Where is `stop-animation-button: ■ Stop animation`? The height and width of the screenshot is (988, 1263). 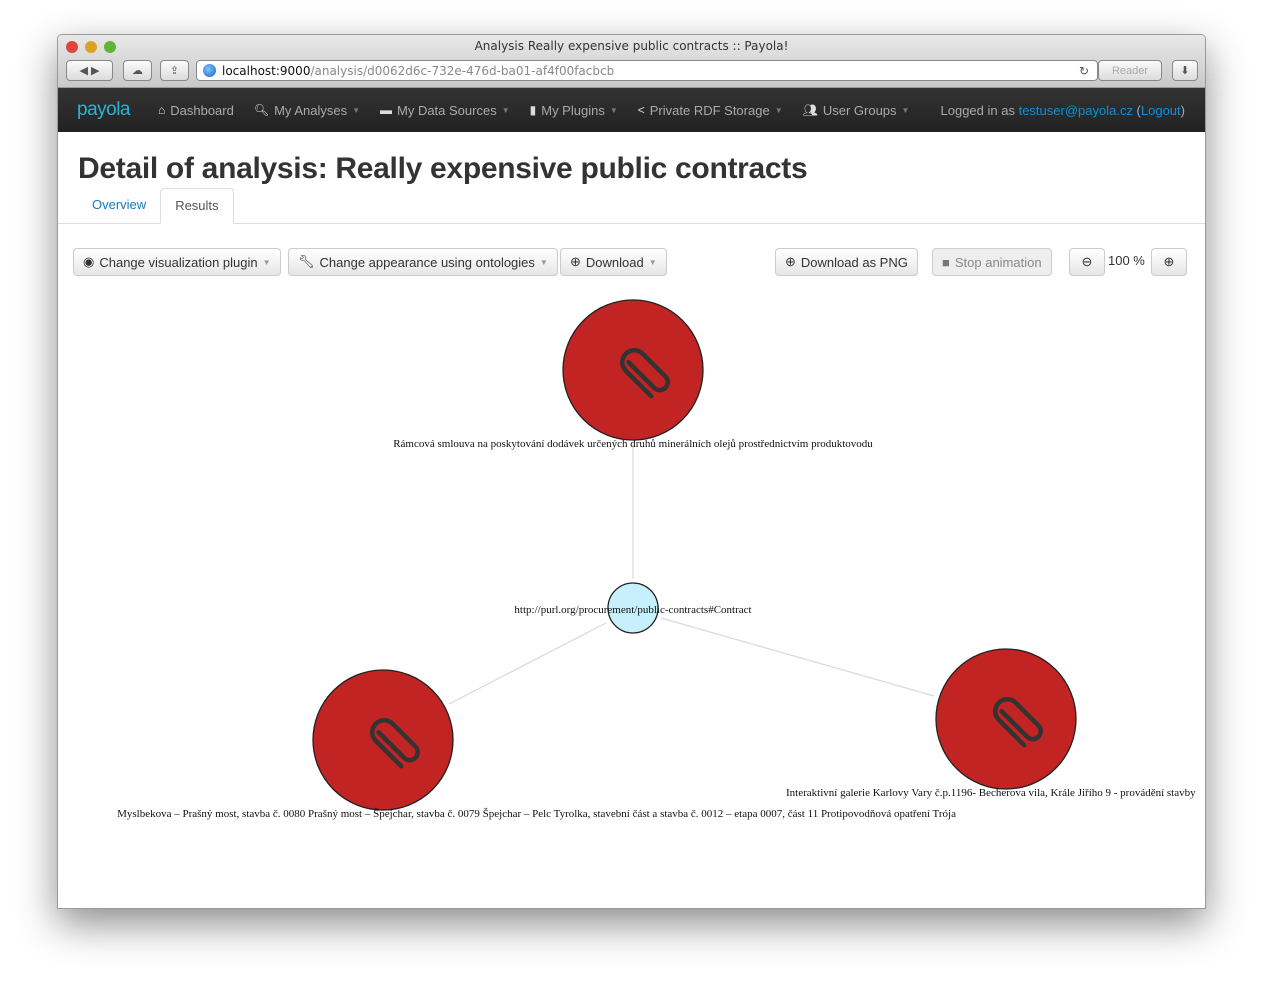 stop-animation-button: ■ Stop animation is located at coordinates (992, 262).